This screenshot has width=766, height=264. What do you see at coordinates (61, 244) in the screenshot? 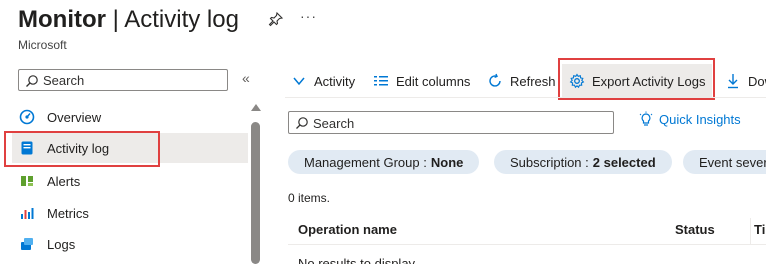
I see `sidebar-item-label: Logs` at bounding box center [61, 244].